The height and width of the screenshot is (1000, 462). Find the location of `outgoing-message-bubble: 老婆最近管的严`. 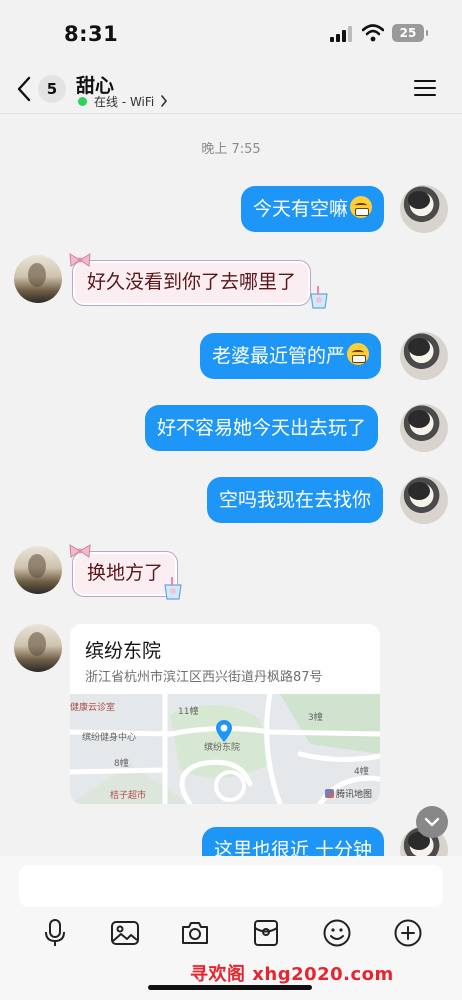

outgoing-message-bubble: 老婆最近管的严 is located at coordinates (291, 356).